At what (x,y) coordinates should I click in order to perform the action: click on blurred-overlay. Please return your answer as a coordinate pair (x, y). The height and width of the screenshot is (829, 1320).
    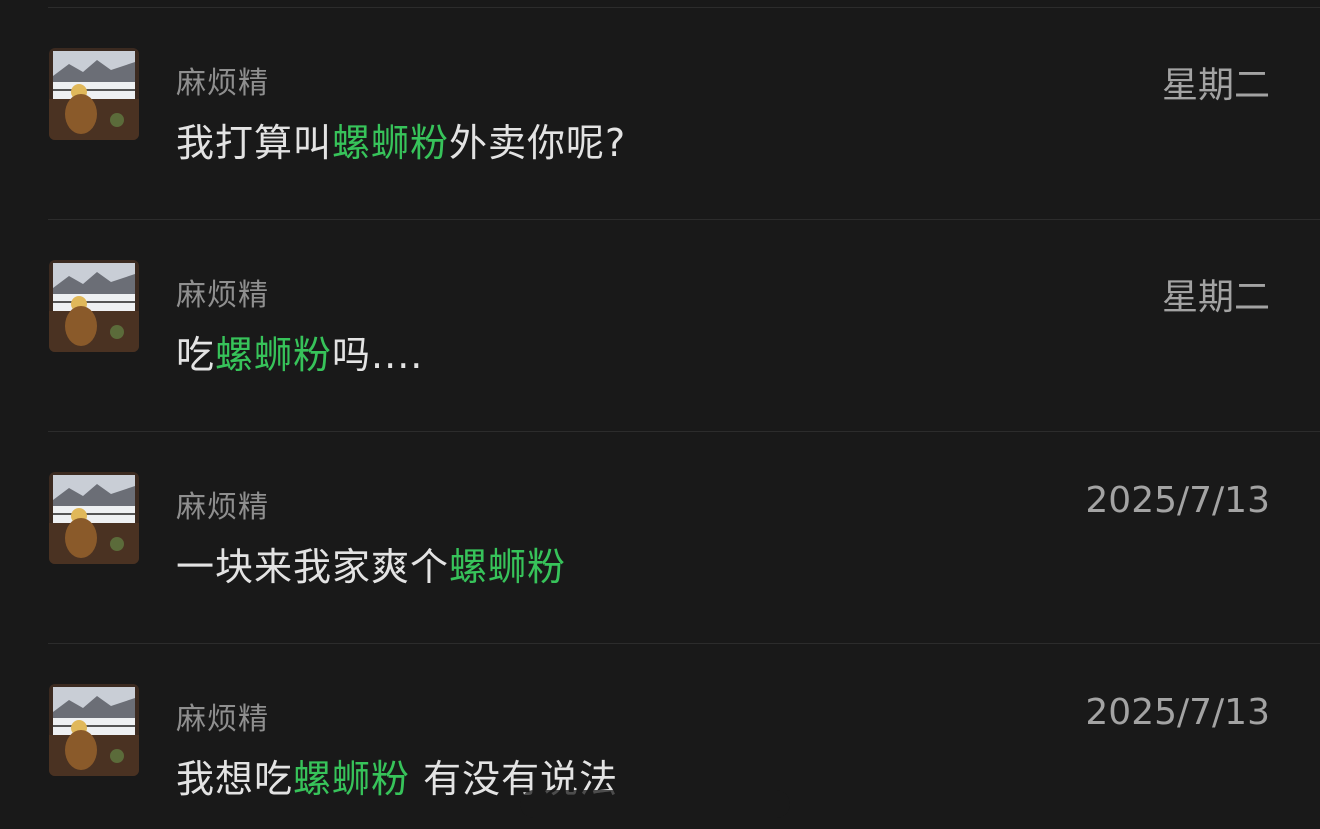
    Looking at the image, I should click on (655, 804).